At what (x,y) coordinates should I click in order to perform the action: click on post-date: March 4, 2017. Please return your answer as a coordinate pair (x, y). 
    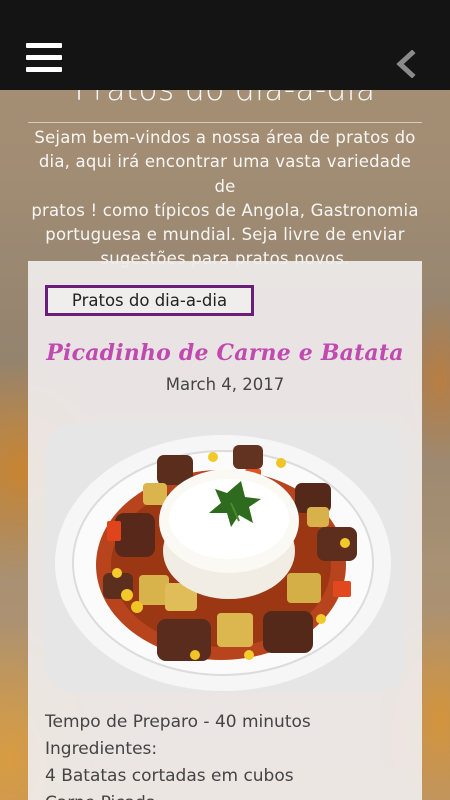
    Looking at the image, I should click on (225, 384).